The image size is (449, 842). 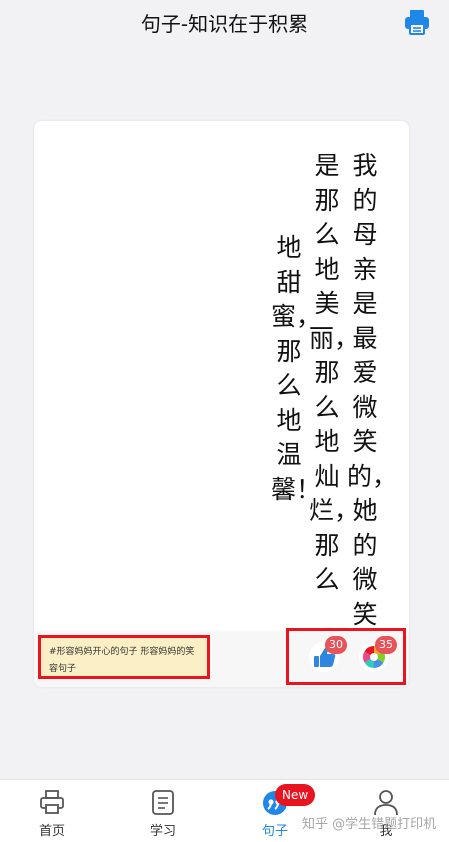 I want to click on watermark: 知乎 @学生错题打印机, so click(x=369, y=824).